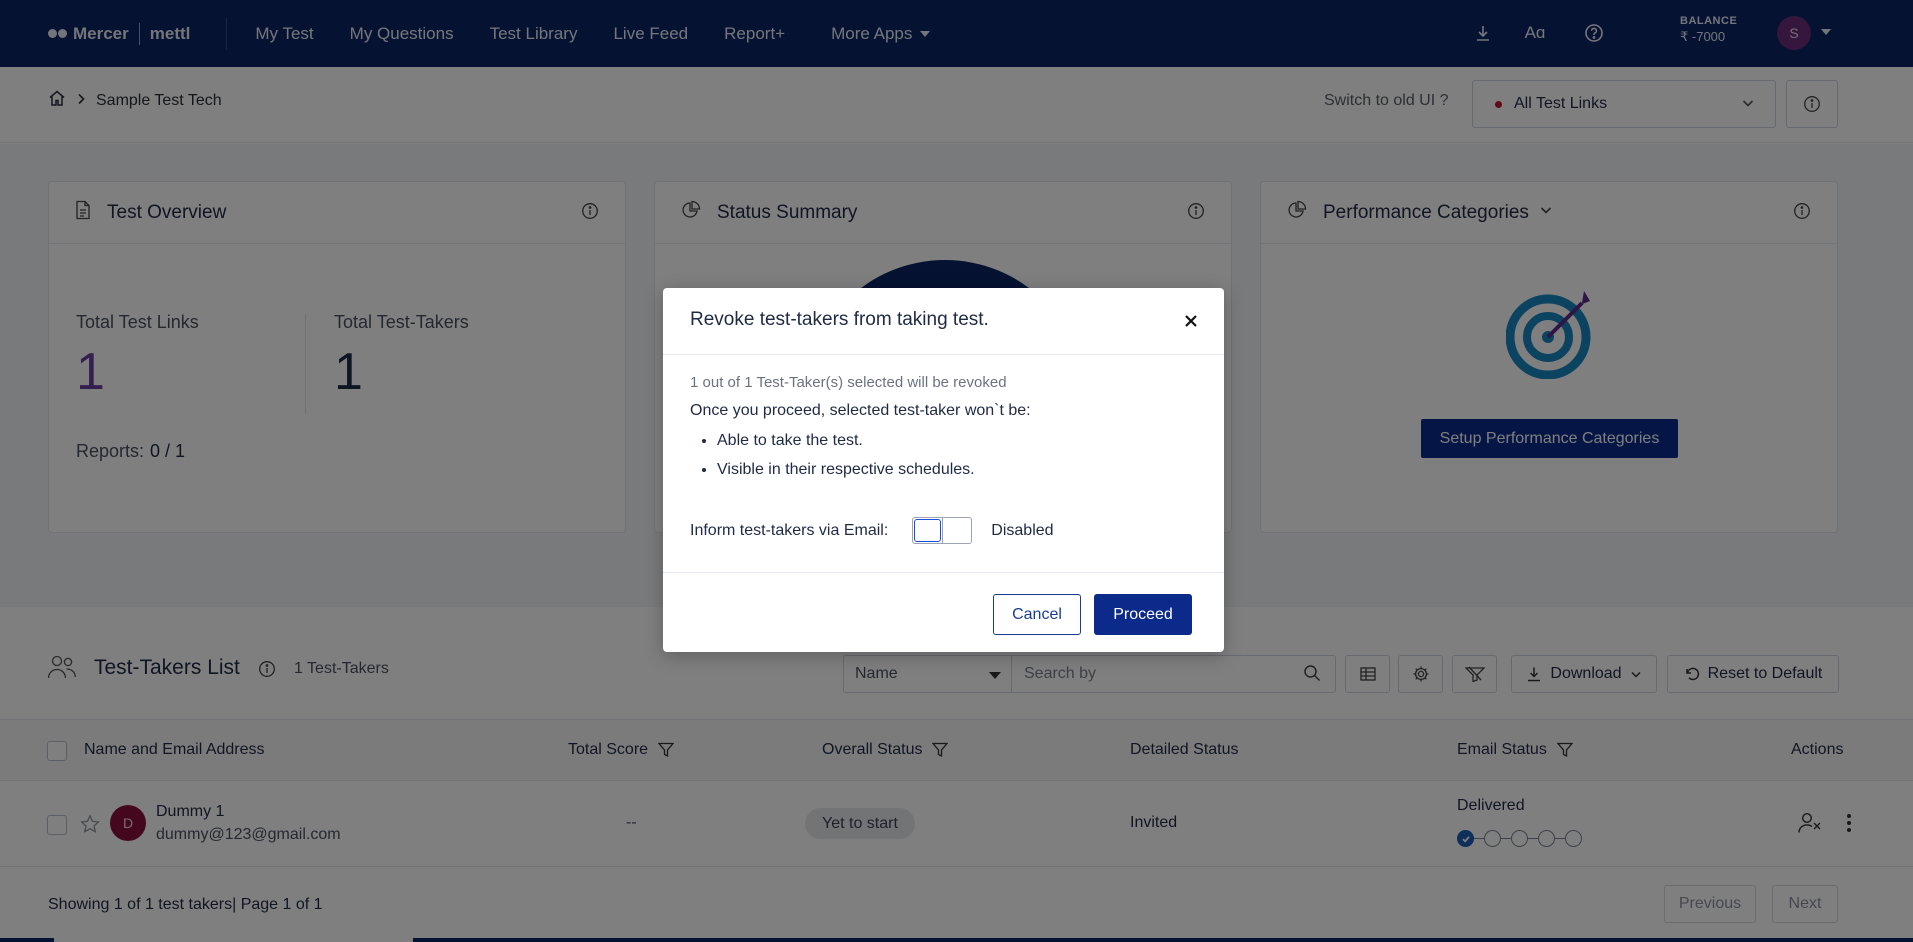 Image resolution: width=1913 pixels, height=942 pixels. Describe the element at coordinates (957, 470) in the screenshot. I see `list-item: Visible in their respective schedules.` at that location.